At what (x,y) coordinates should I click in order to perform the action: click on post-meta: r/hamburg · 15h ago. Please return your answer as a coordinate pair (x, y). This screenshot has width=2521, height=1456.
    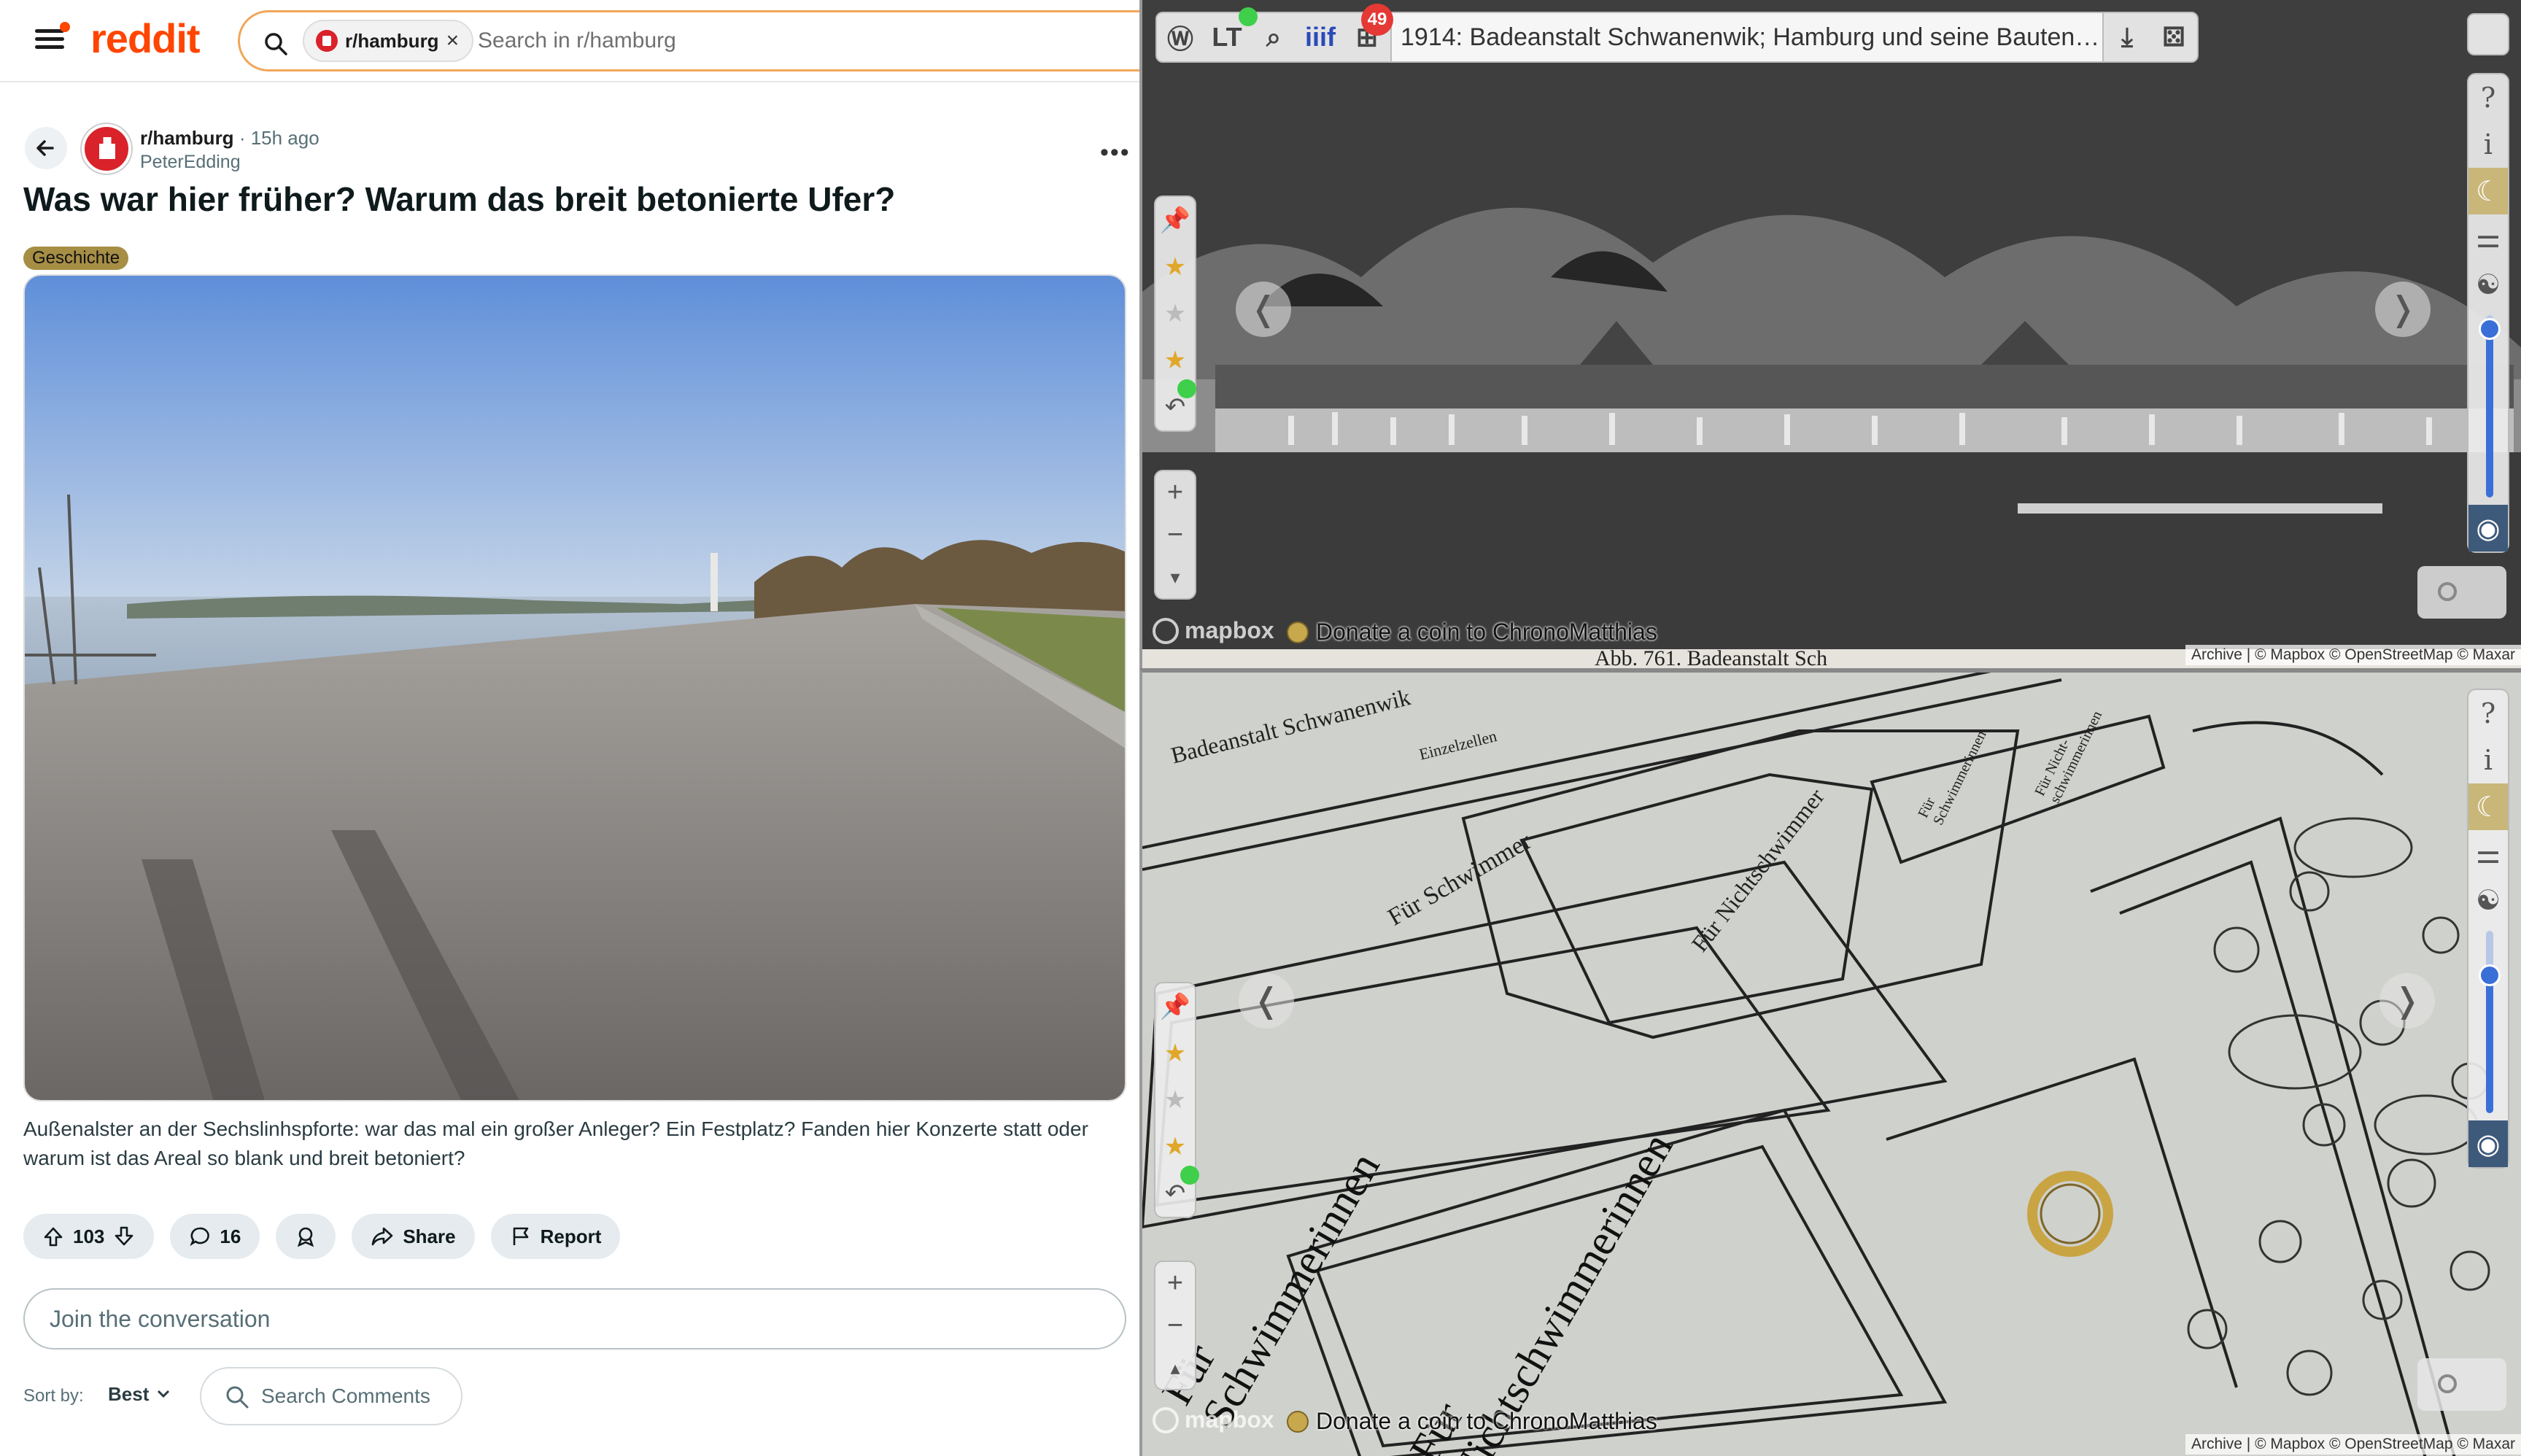
    Looking at the image, I should click on (230, 138).